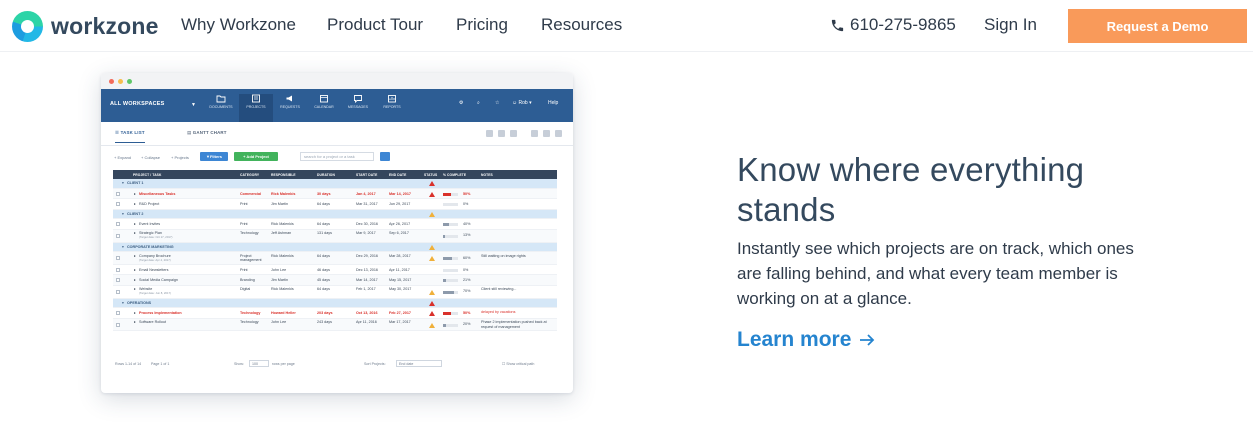 This screenshot has height=434, width=1253. What do you see at coordinates (432, 214) in the screenshot?
I see `alert-amber-icon` at bounding box center [432, 214].